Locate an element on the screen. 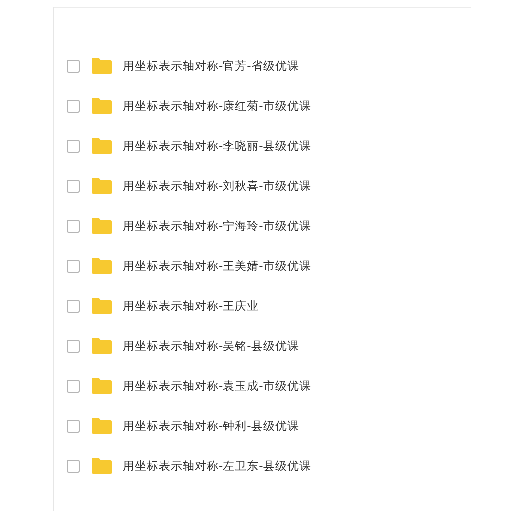 The height and width of the screenshot is (511, 511). file-name: 用坐标表示轴对称-左卫东-县级优课 is located at coordinates (217, 466).